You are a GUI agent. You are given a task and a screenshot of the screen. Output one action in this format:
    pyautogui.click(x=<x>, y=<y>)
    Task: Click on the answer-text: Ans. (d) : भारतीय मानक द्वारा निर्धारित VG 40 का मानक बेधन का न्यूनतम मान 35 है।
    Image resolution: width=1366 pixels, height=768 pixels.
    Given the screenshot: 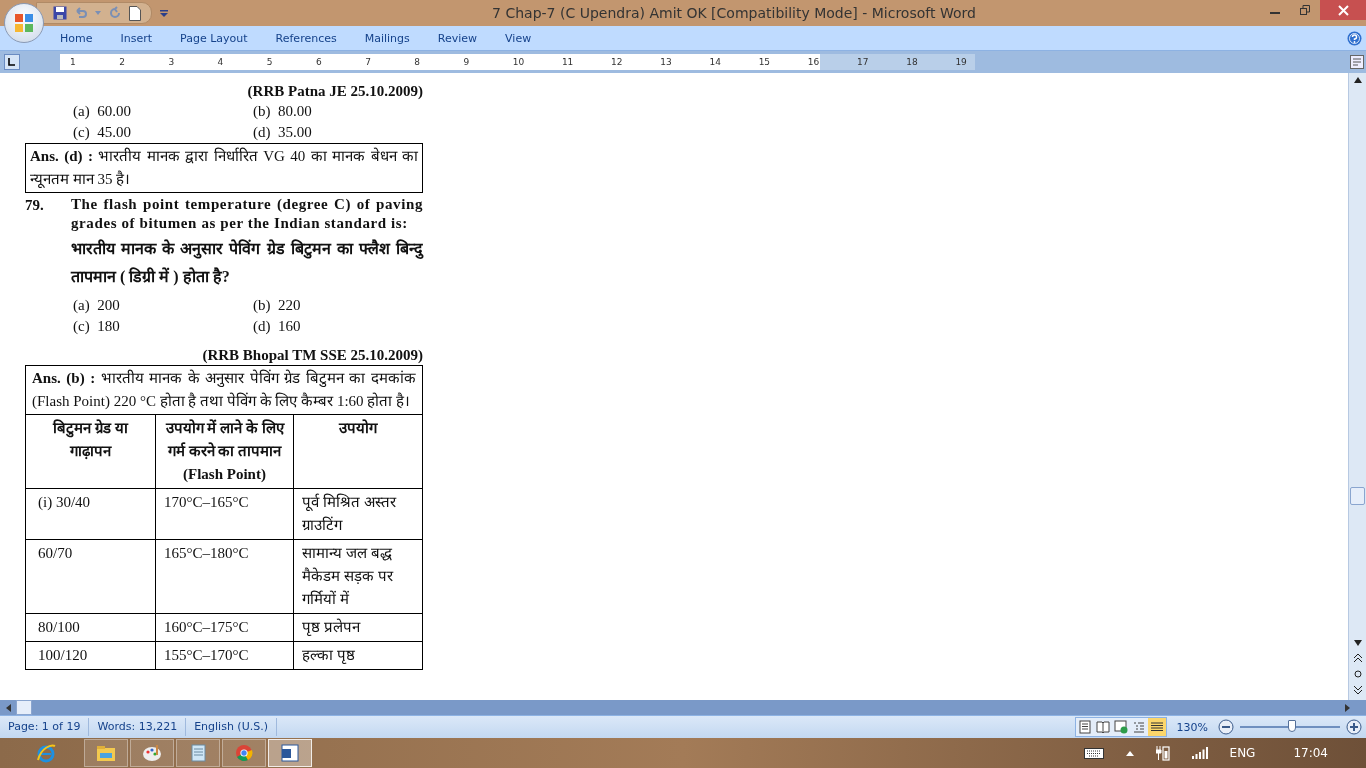 What is the action you would take?
    pyautogui.click(x=224, y=168)
    